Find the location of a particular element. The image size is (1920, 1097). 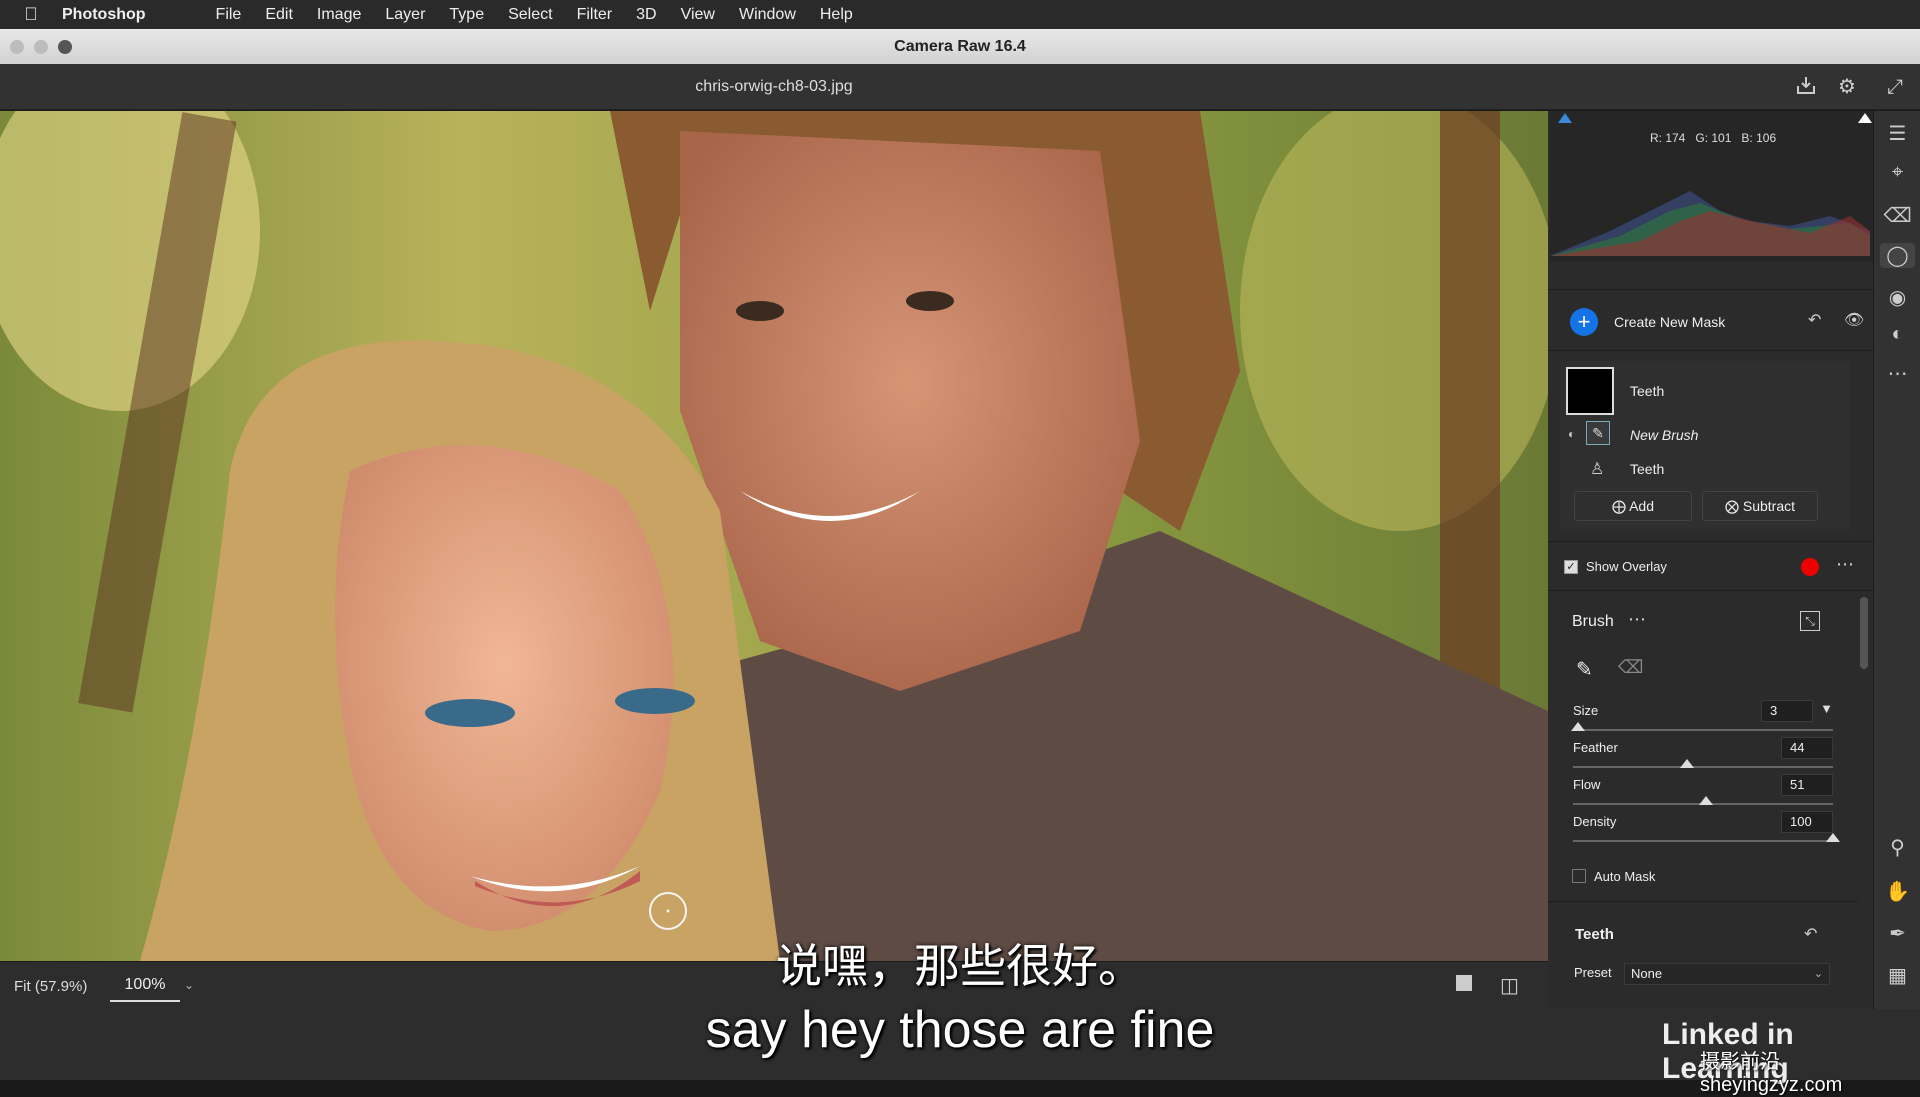

menu-filter: Filter is located at coordinates (595, 15).